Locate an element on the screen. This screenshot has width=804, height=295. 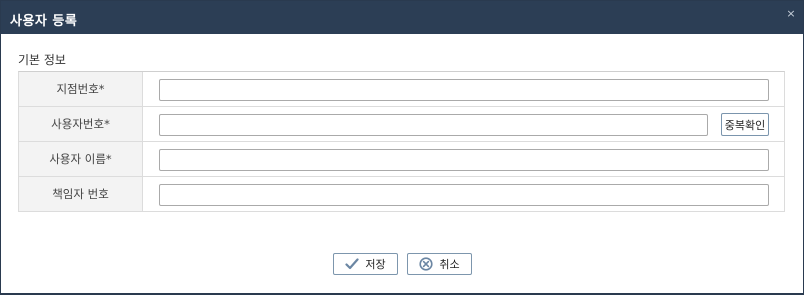
form-row-user-name: 사용자 이름* is located at coordinates (401, 159).